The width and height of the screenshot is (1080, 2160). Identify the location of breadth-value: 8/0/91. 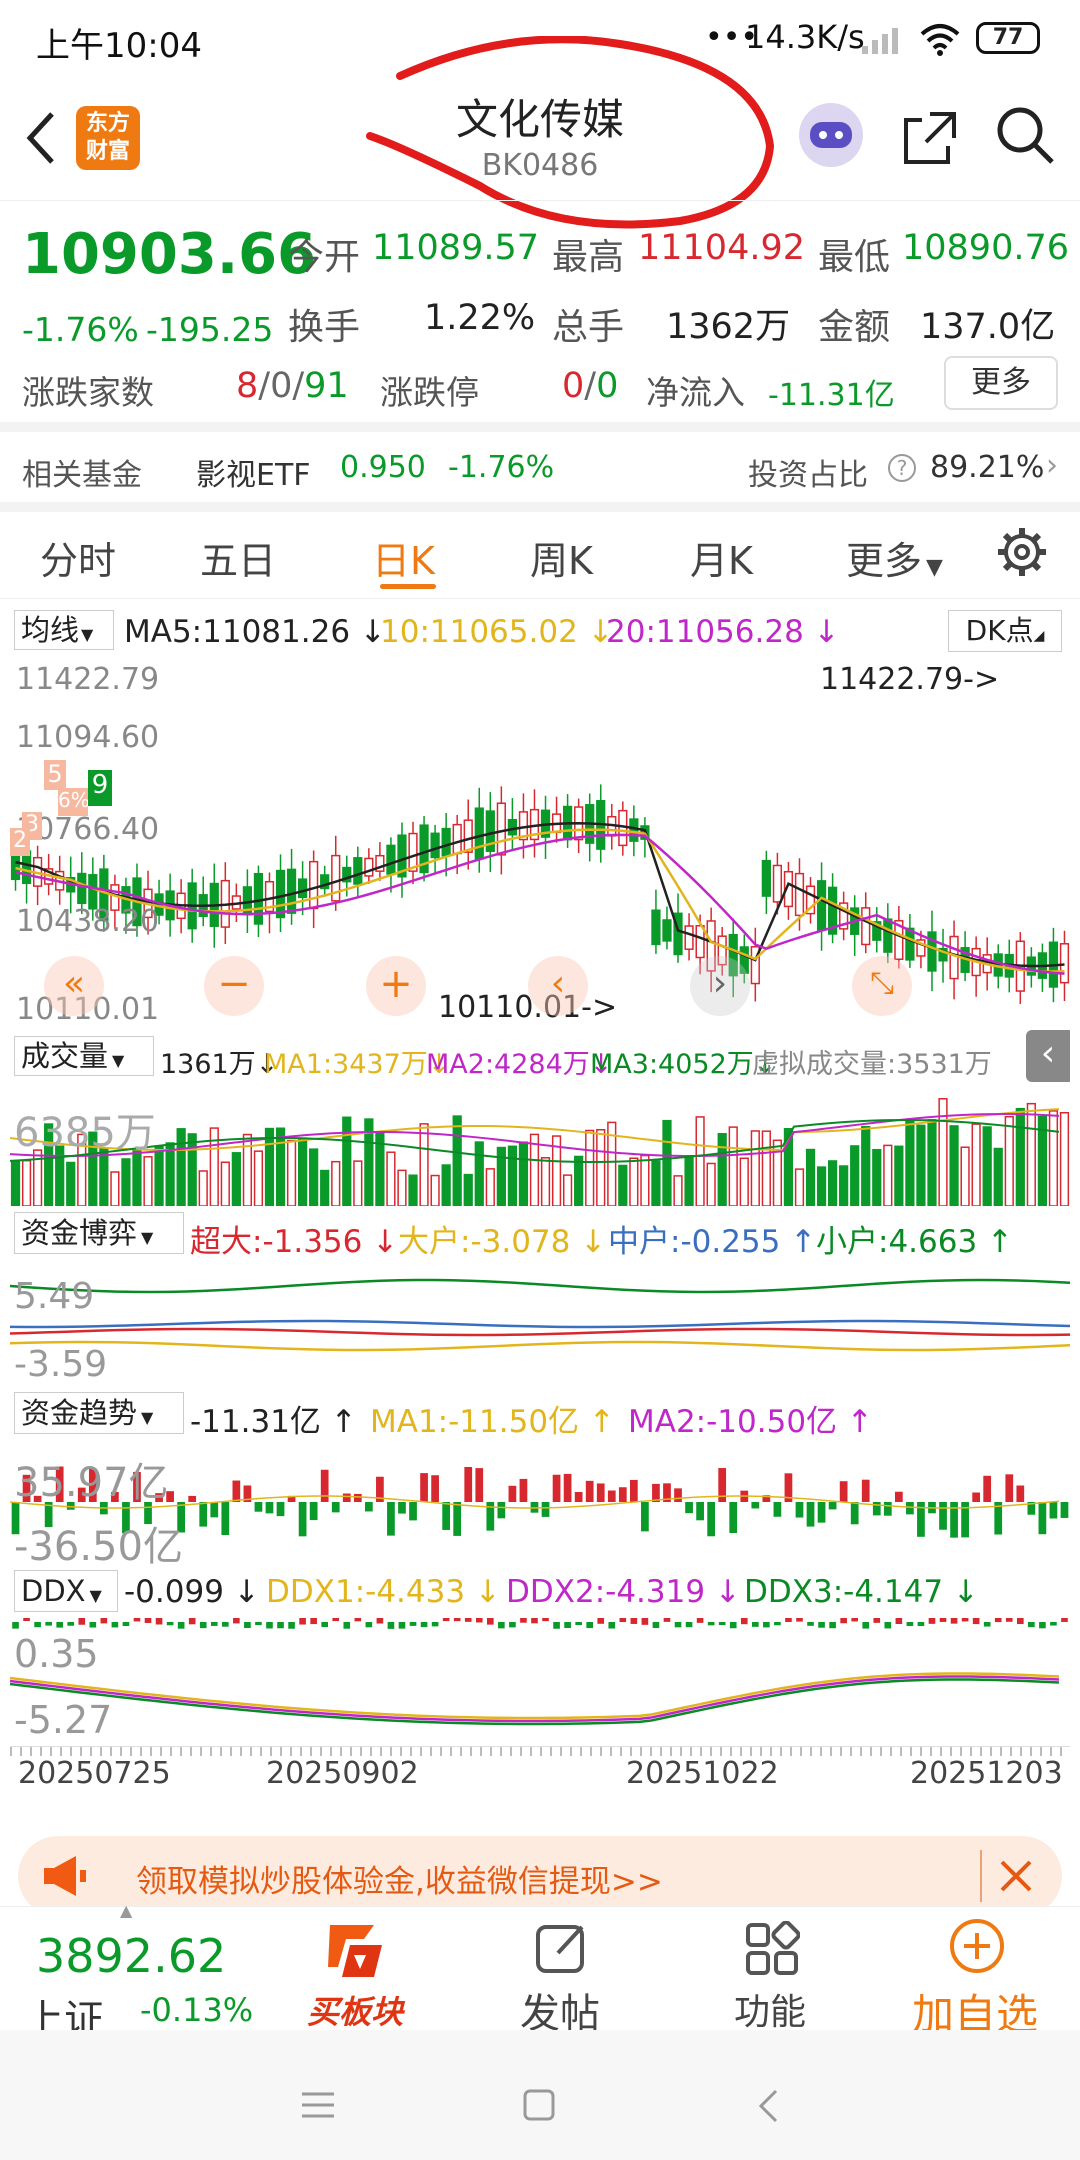
(292, 386).